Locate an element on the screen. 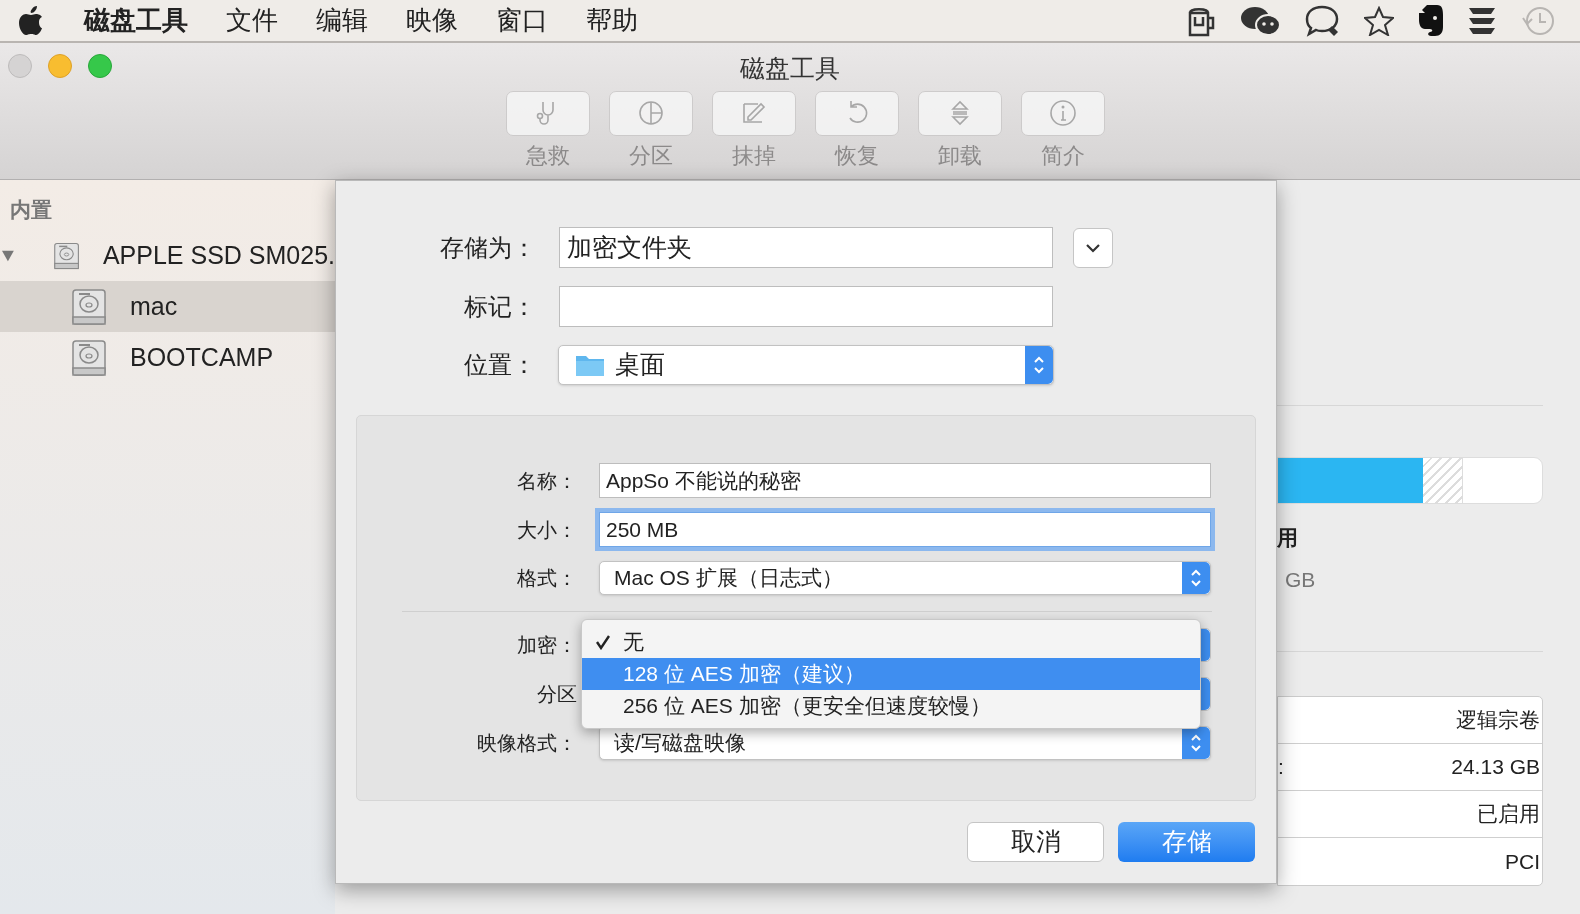 Image resolution: width=1580 pixels, height=914 pixels. menu-item: 编辑 is located at coordinates (342, 20).